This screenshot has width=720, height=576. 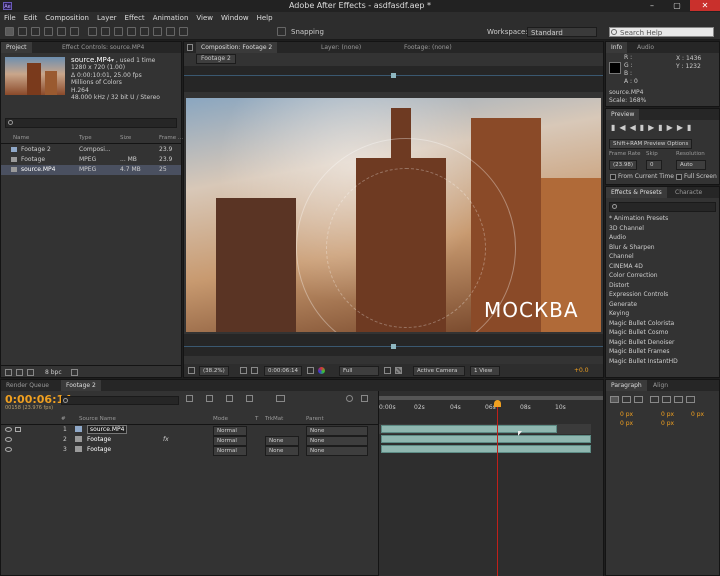 What do you see at coordinates (35, 31) in the screenshot?
I see `zoom-tool-icon` at bounding box center [35, 31].